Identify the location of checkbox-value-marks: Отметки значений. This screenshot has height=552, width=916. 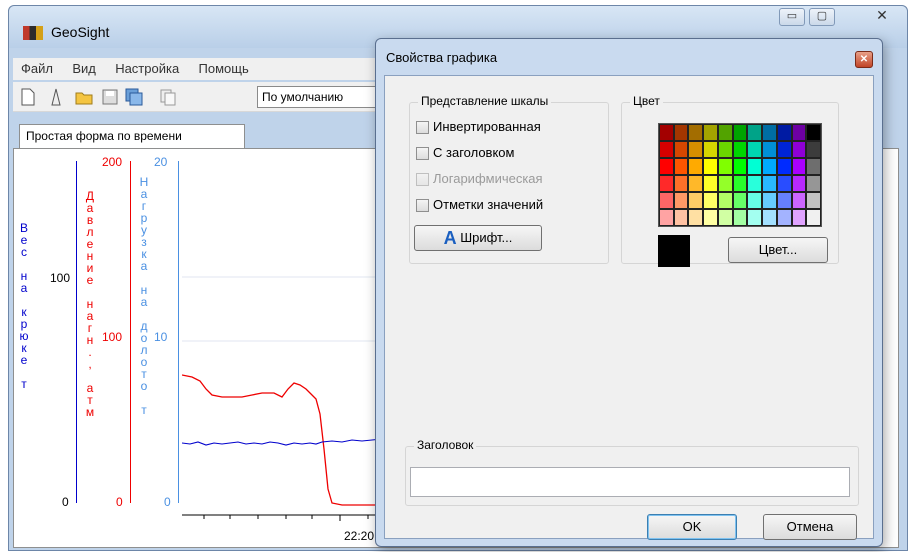
(479, 205).